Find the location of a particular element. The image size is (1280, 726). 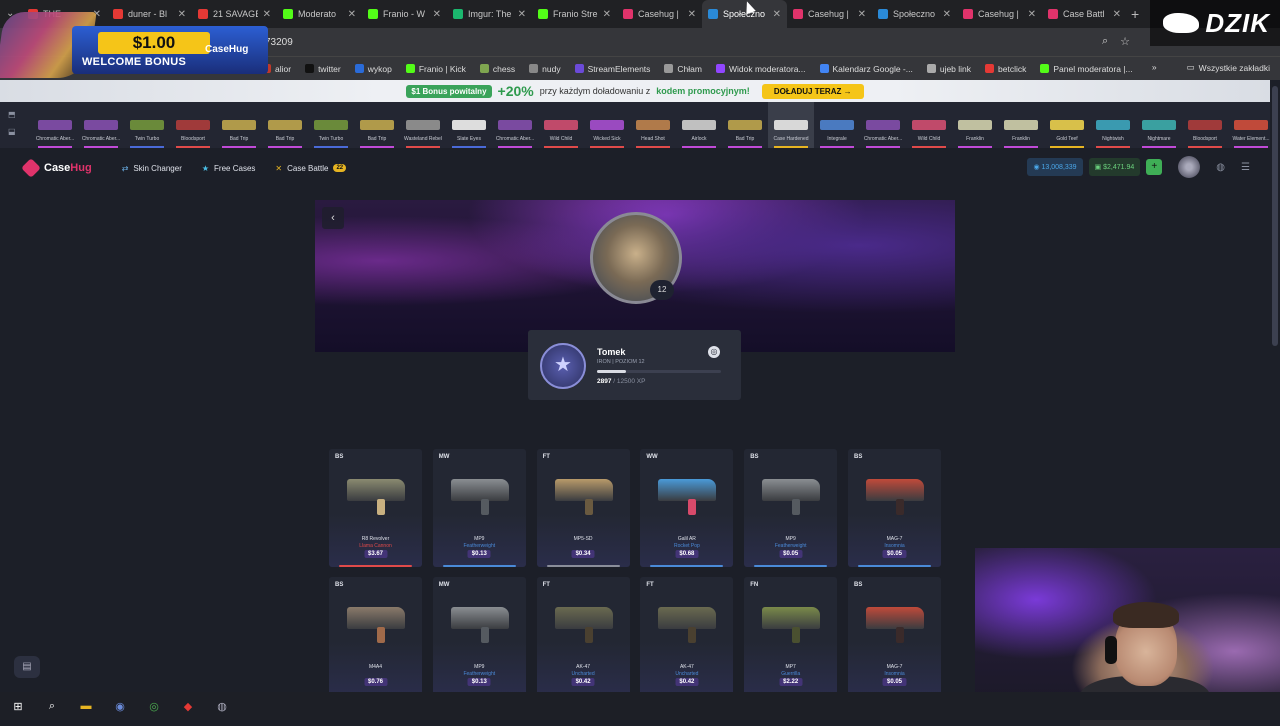

live-drop-item: Integrale is located at coordinates (837, 125).